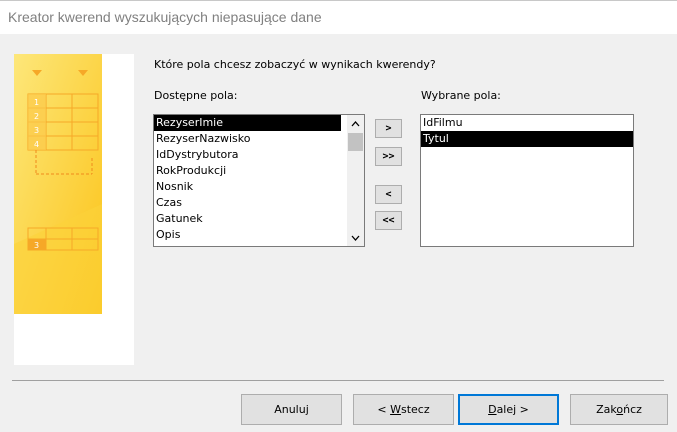 This screenshot has width=677, height=432. Describe the element at coordinates (632, 409) in the screenshot. I see `finish-label-rest: ńcz` at that location.